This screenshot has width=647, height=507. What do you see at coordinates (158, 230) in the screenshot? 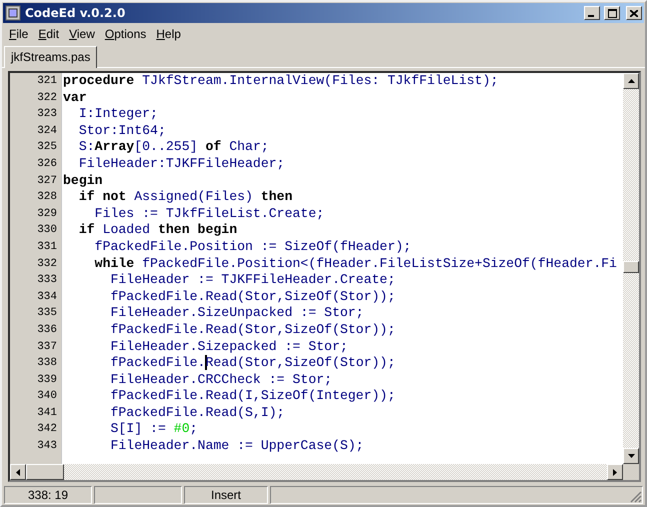
I see `code-line: if Loaded then begin` at bounding box center [158, 230].